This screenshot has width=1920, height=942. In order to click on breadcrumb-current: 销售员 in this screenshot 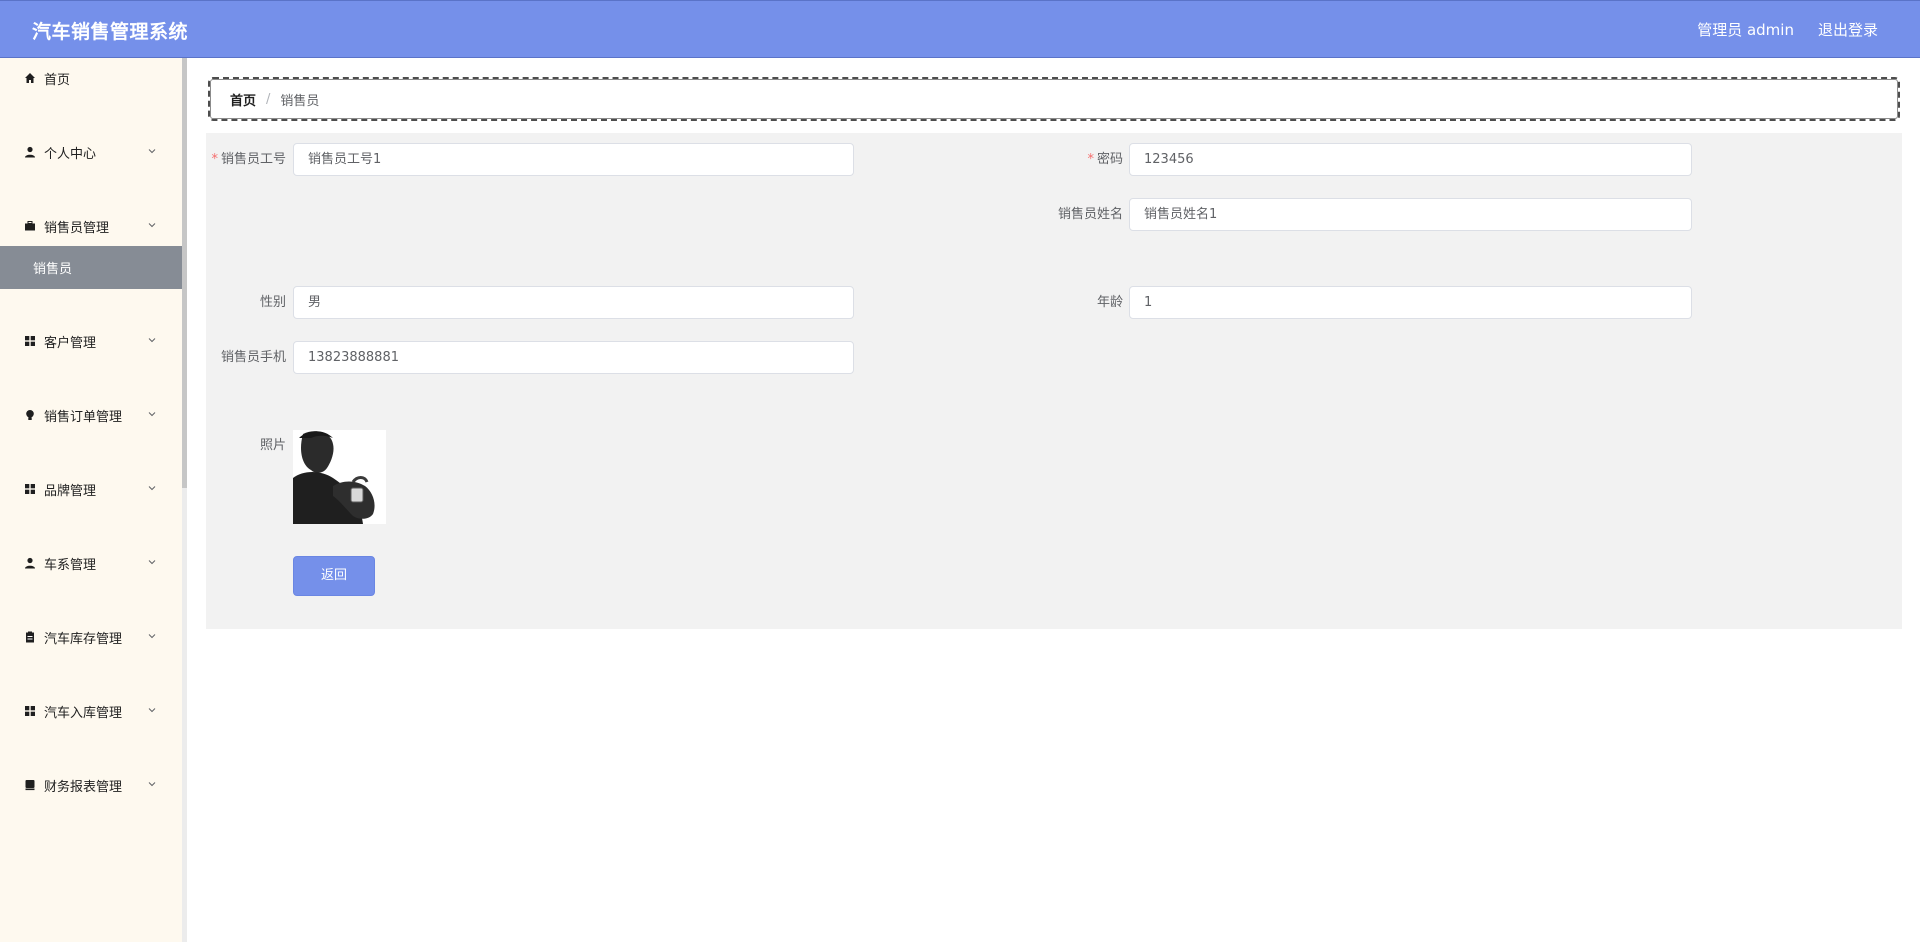, I will do `click(300, 101)`.